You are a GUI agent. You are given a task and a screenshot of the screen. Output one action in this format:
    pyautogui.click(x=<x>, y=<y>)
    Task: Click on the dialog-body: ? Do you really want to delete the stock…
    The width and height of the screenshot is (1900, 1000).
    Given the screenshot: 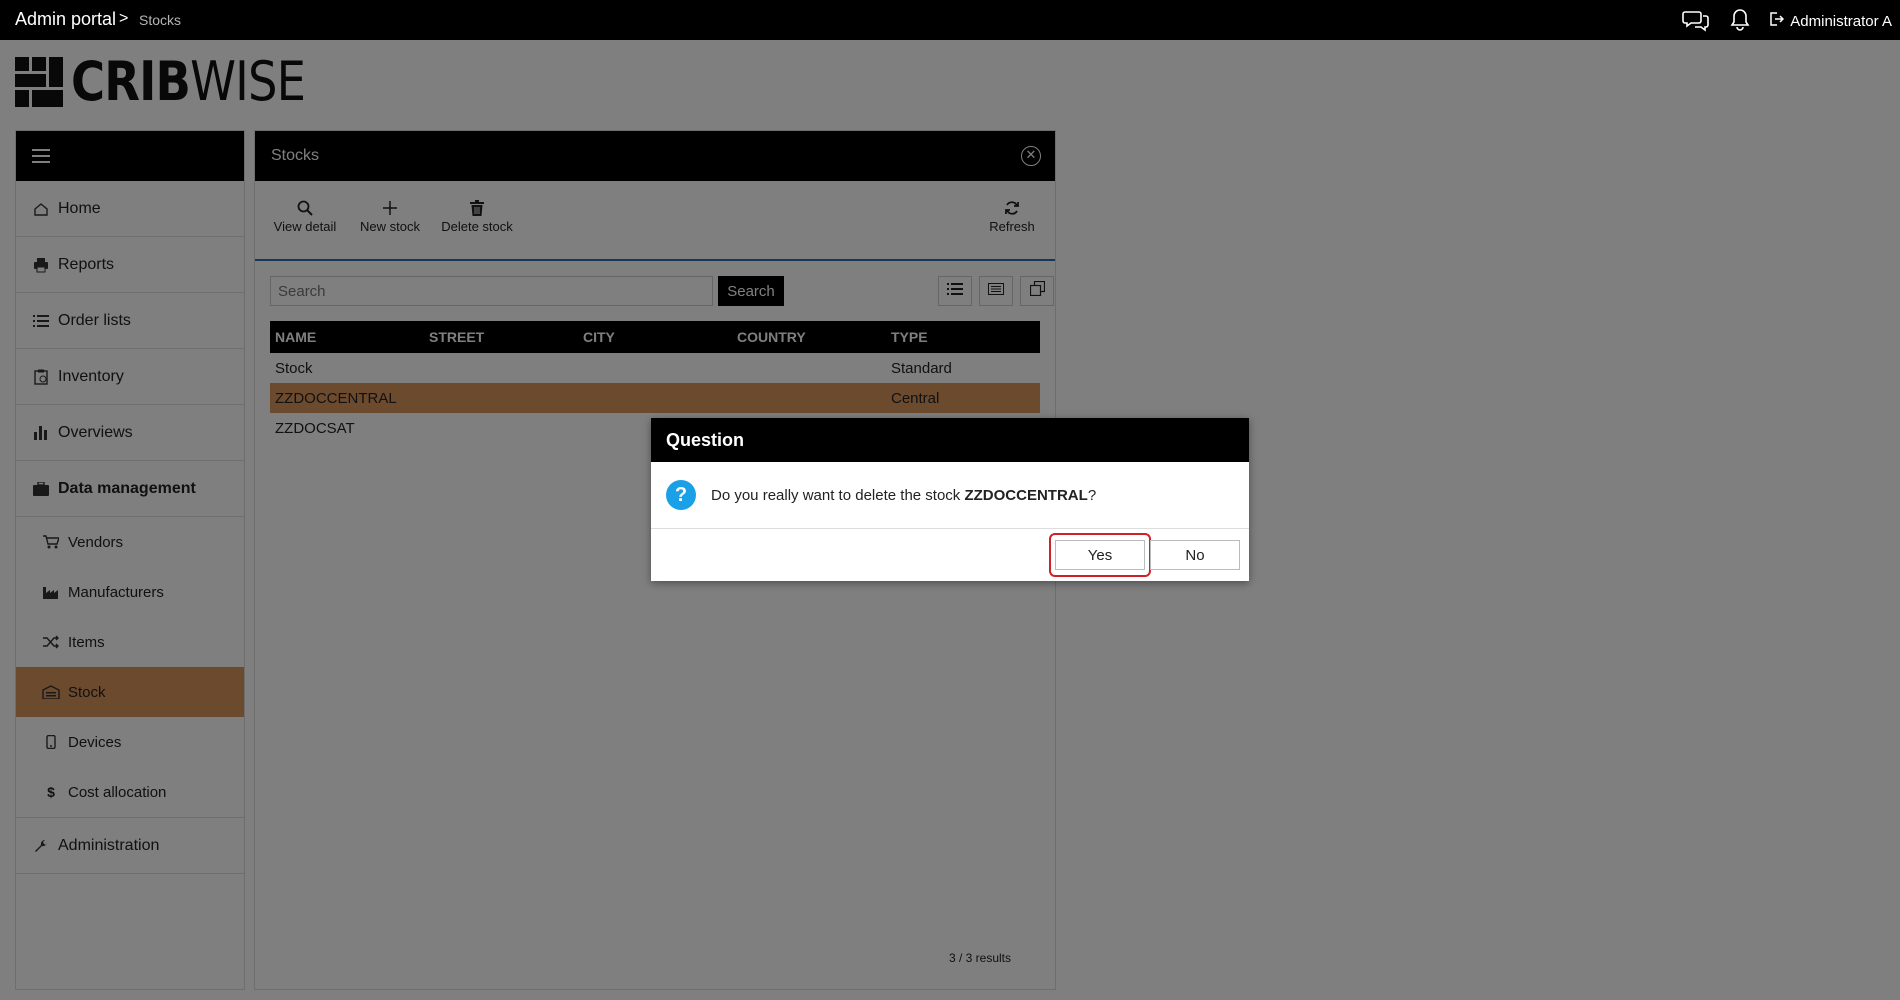 What is the action you would take?
    pyautogui.click(x=950, y=495)
    